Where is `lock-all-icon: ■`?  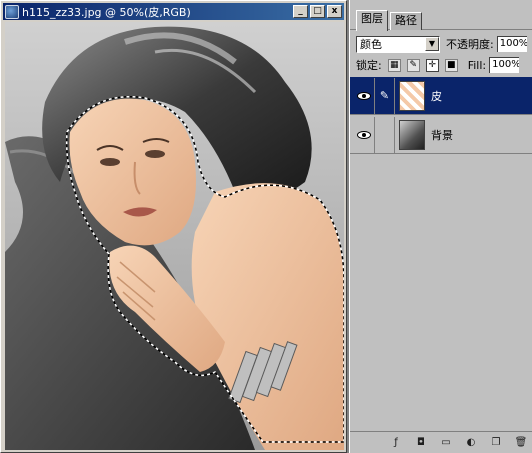
lock-all-icon: ■ is located at coordinates (451, 65).